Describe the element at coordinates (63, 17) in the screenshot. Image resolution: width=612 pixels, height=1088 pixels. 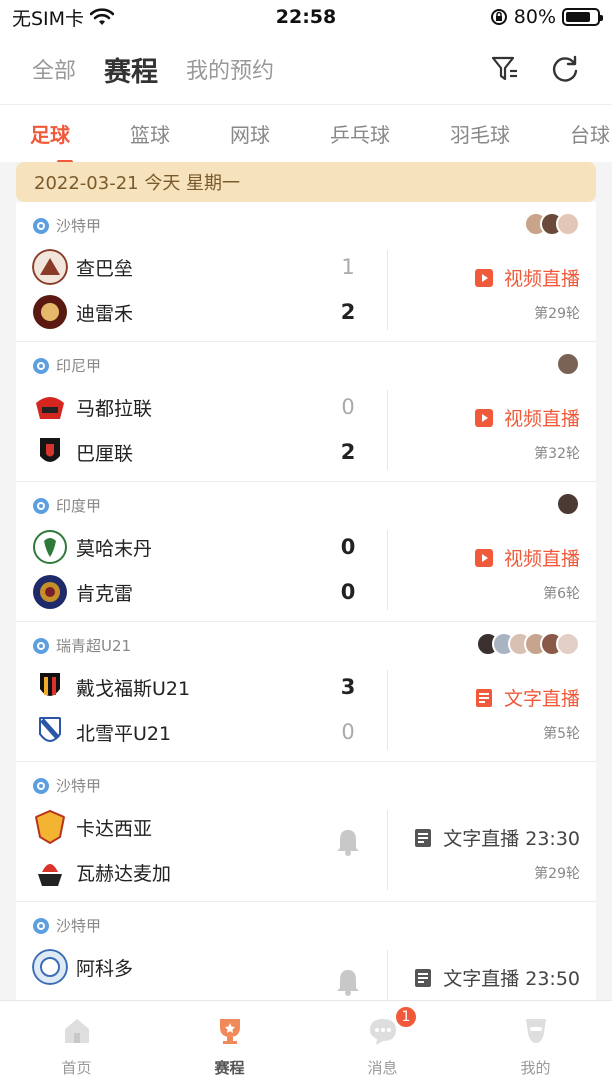
I see `status-left: 无SIM卡` at that location.